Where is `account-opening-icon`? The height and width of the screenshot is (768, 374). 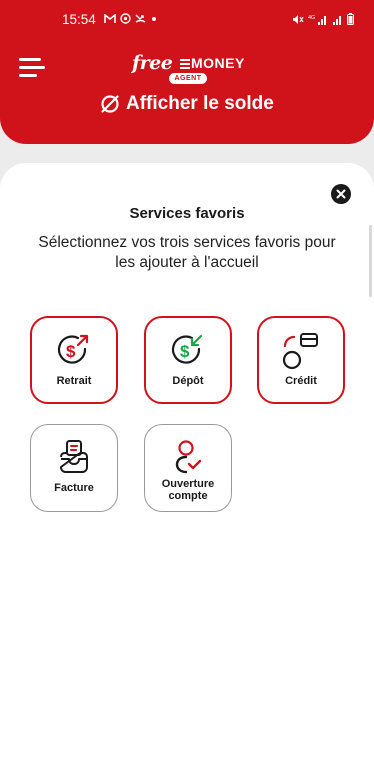 account-opening-icon is located at coordinates (188, 457).